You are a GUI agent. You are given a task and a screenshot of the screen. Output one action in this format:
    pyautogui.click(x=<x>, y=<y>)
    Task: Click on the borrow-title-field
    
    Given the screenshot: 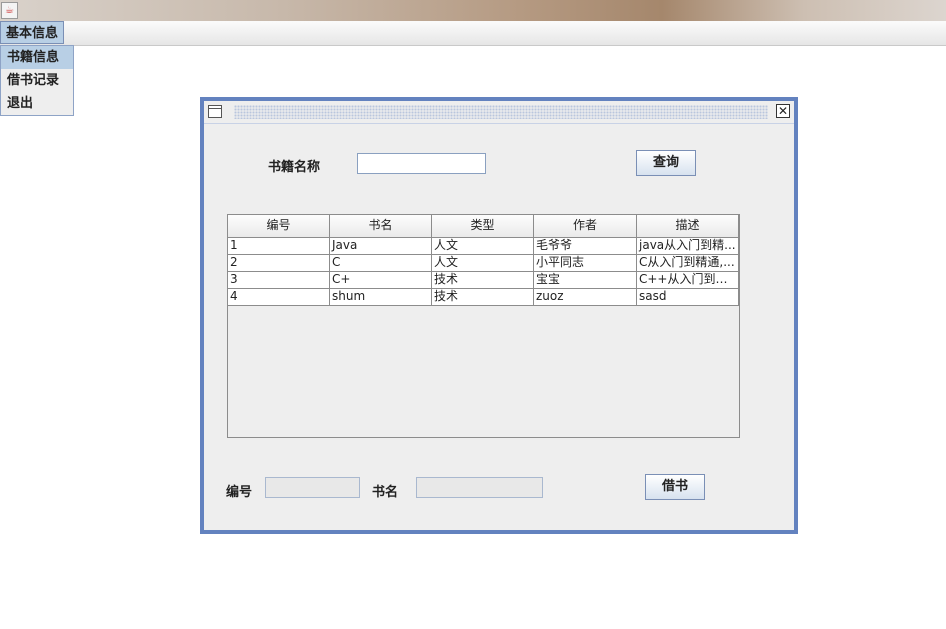 What is the action you would take?
    pyautogui.click(x=479, y=487)
    